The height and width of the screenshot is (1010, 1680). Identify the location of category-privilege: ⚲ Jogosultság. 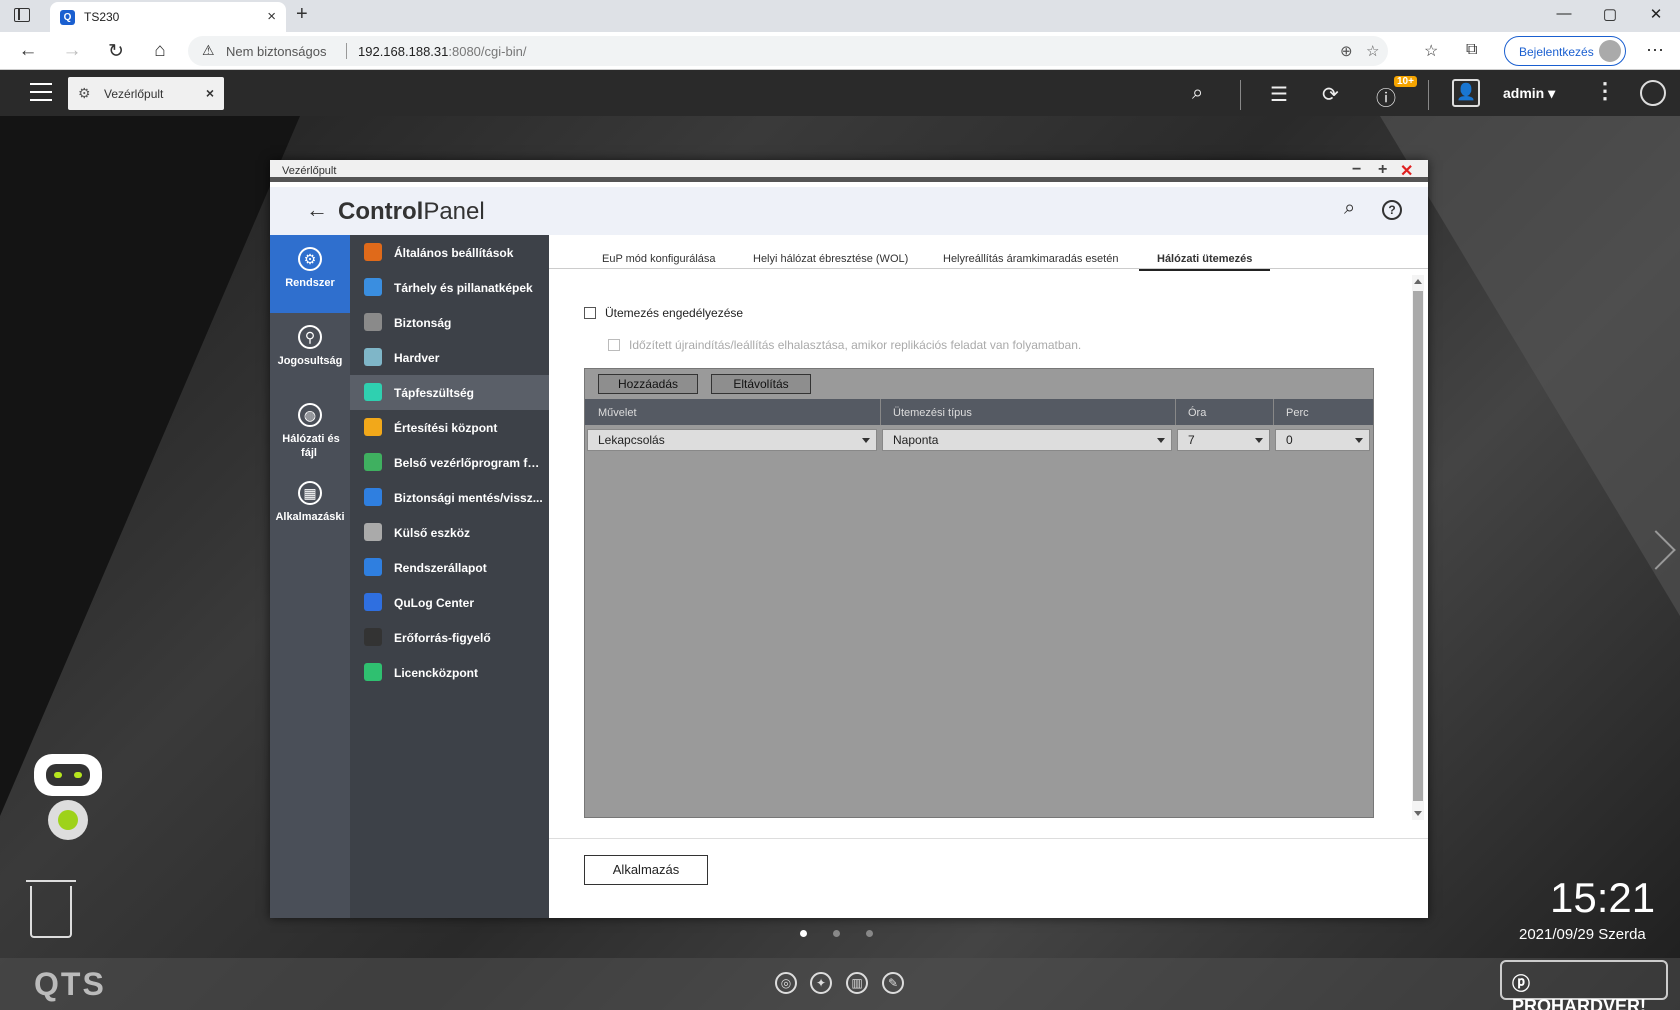
(310, 352).